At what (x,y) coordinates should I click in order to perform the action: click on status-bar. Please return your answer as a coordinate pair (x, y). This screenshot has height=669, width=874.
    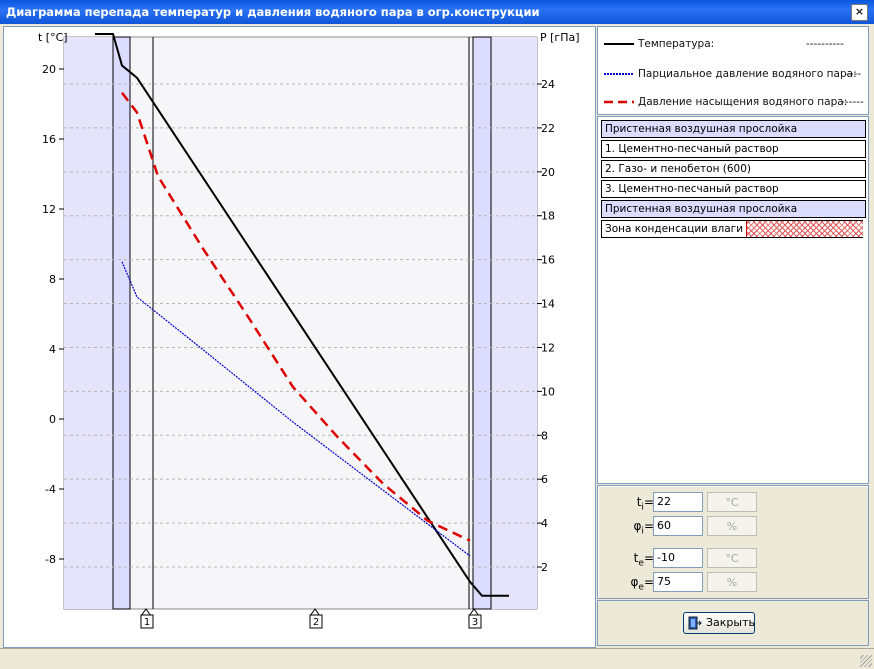
    Looking at the image, I should click on (437, 658).